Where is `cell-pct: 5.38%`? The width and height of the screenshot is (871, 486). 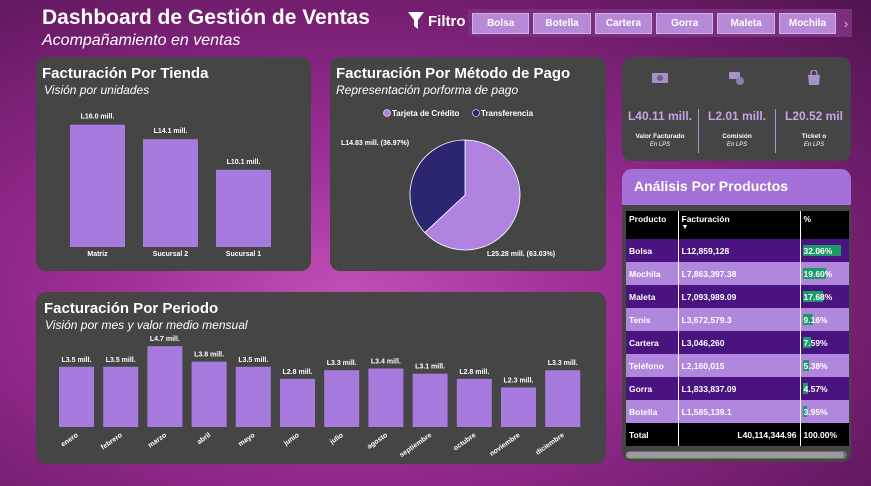
cell-pct: 5.38% is located at coordinates (824, 365).